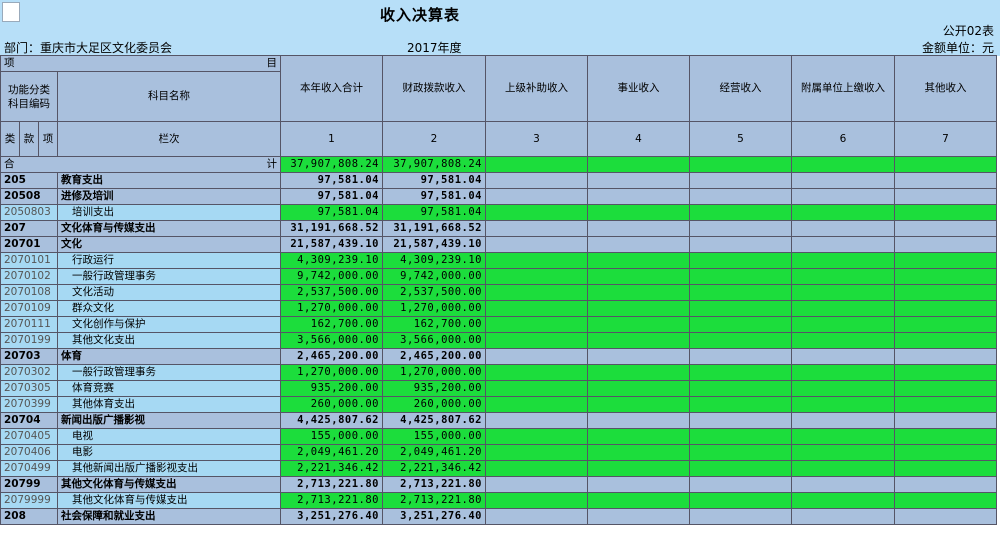 The width and height of the screenshot is (1000, 535). What do you see at coordinates (331, 452) in the screenshot?
I see `amount-col1-cell: 2,049,461.20` at bounding box center [331, 452].